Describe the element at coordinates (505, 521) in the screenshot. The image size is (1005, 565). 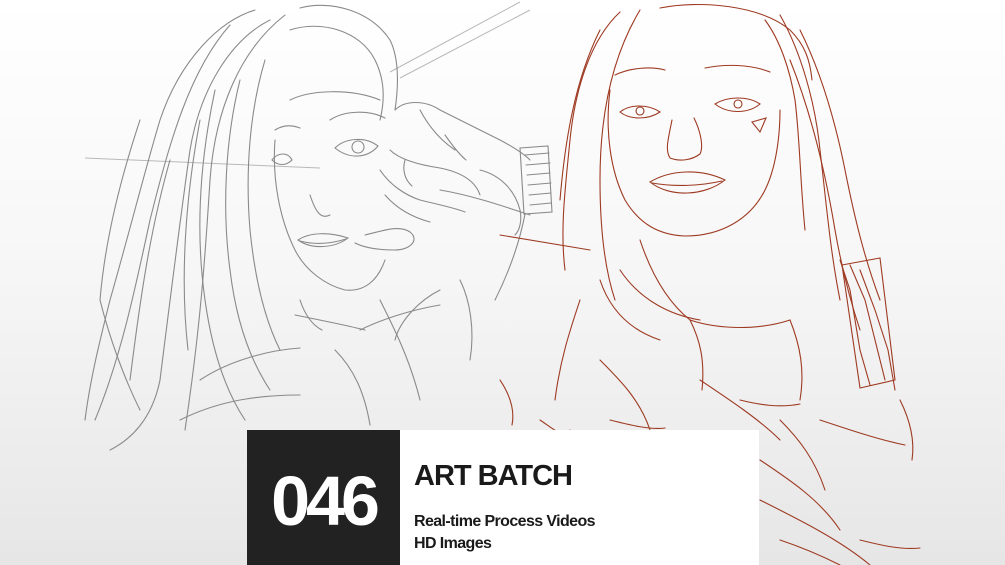
I see `feature-line-videos: Real-time Process Videos` at that location.